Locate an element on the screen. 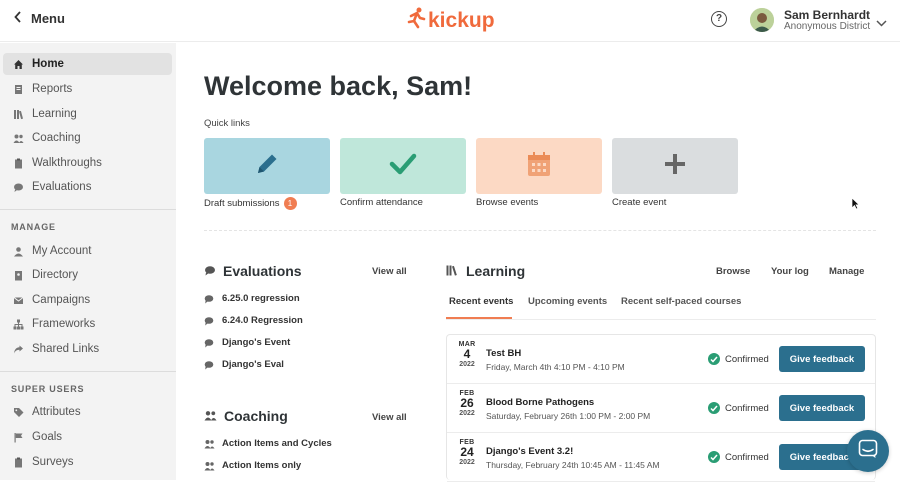 This screenshot has width=900, height=482. sidebar-item-evaluations: Evaluations is located at coordinates (87, 187).